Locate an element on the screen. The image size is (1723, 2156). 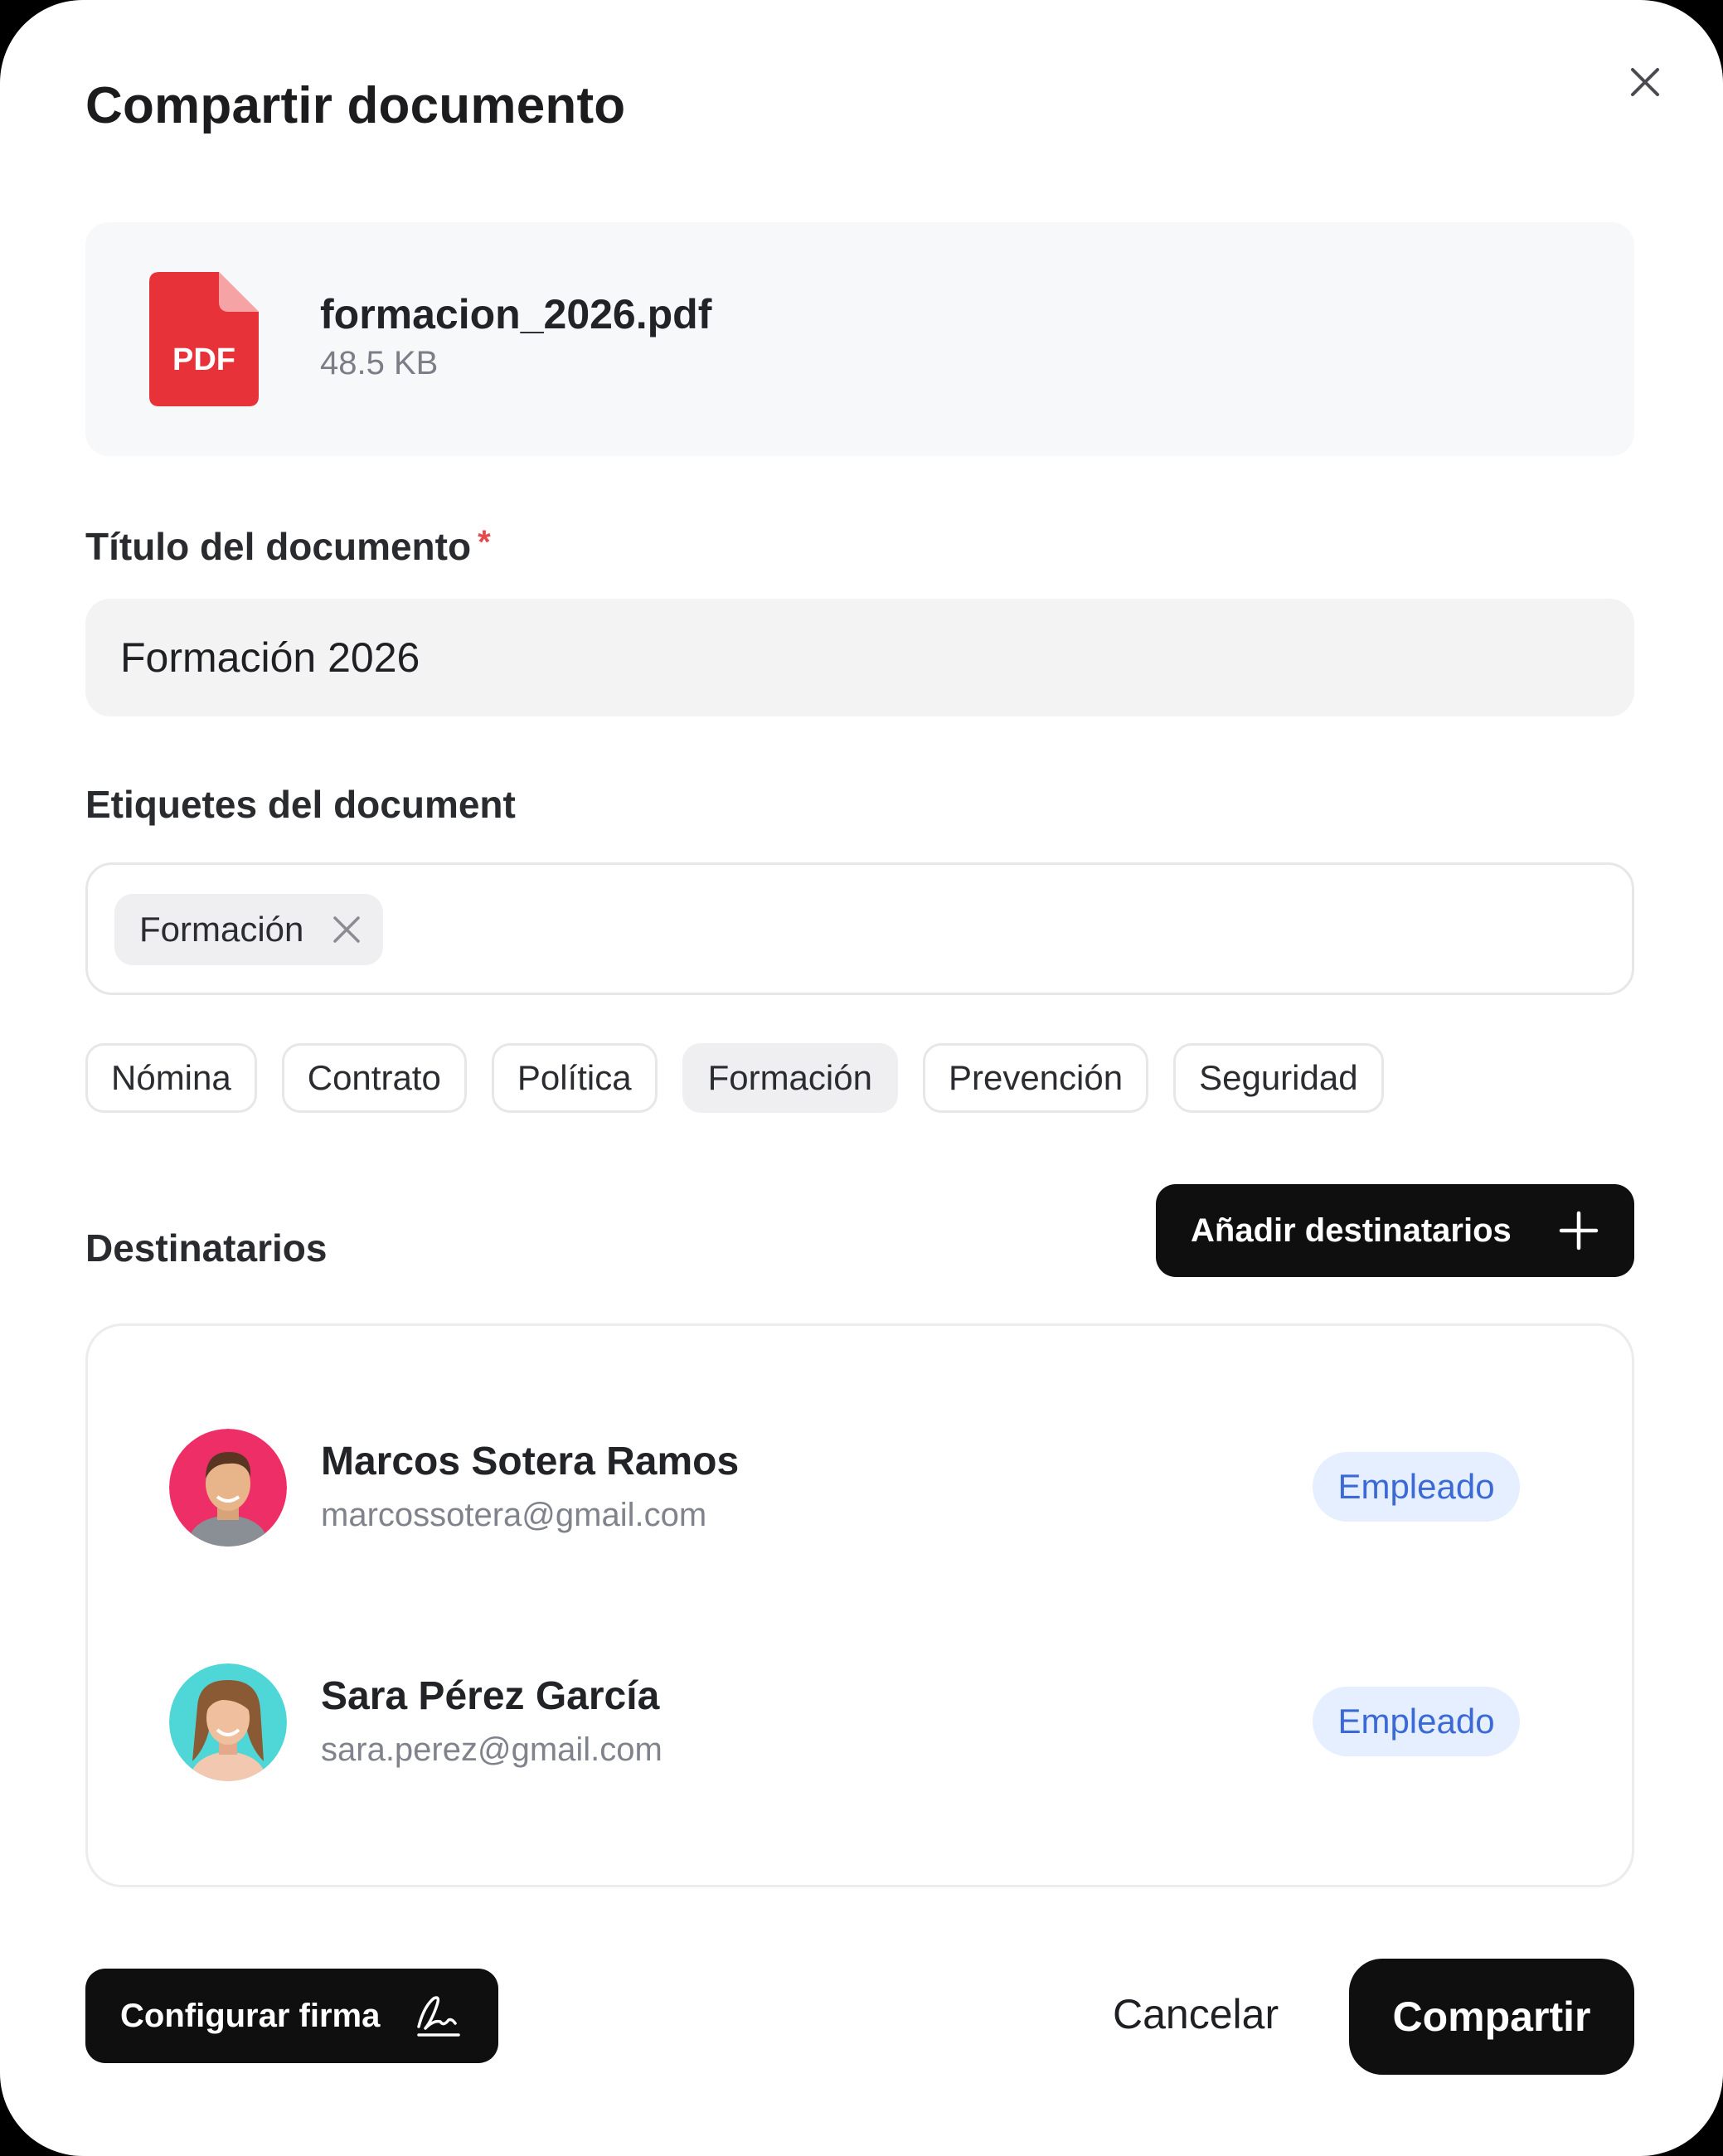
configure-signature-button: Configurar firma is located at coordinates (291, 2016).